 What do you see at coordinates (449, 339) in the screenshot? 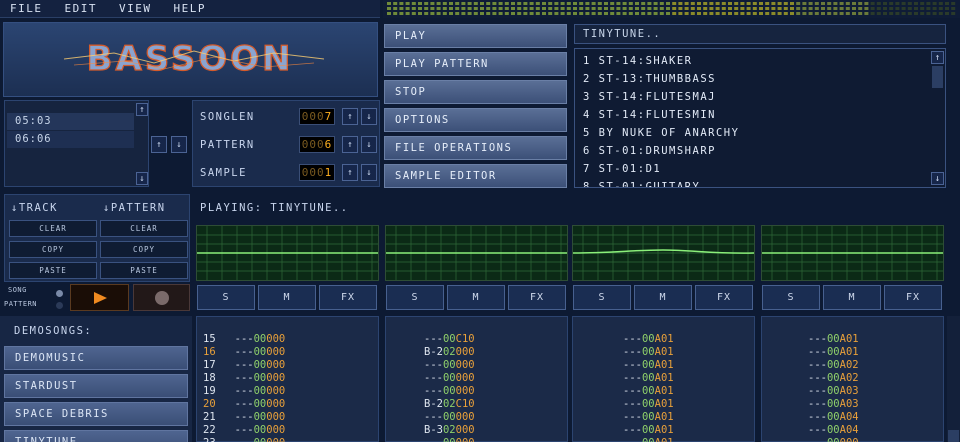
I see `pattern-row: ---00C10` at bounding box center [449, 339].